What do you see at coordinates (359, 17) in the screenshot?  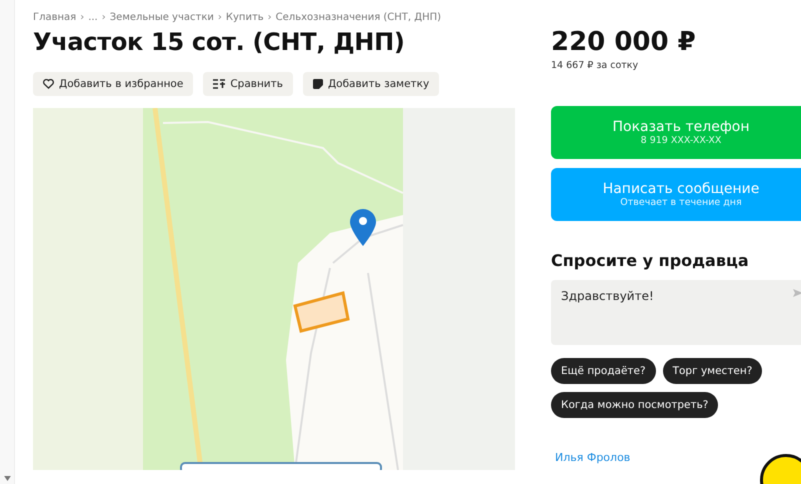 I see `breadcrumb-link: Сельхозназначения (СНТ, ДНП)` at bounding box center [359, 17].